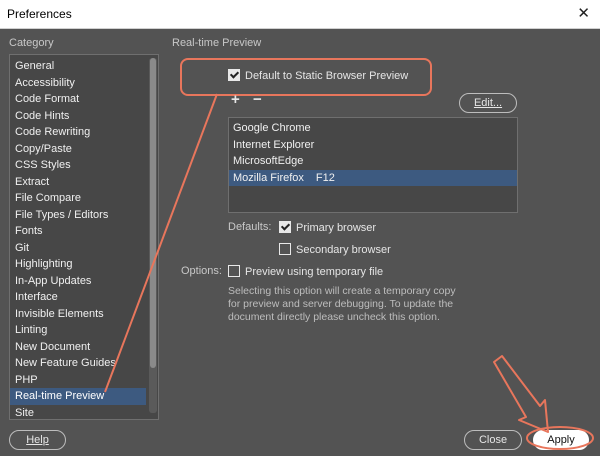  What do you see at coordinates (78, 330) in the screenshot?
I see `category-item: Linting` at bounding box center [78, 330].